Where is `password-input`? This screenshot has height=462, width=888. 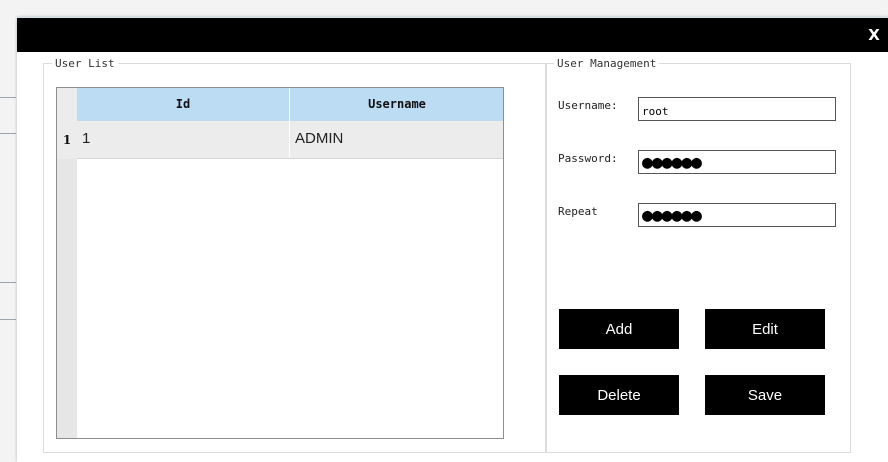 password-input is located at coordinates (737, 162).